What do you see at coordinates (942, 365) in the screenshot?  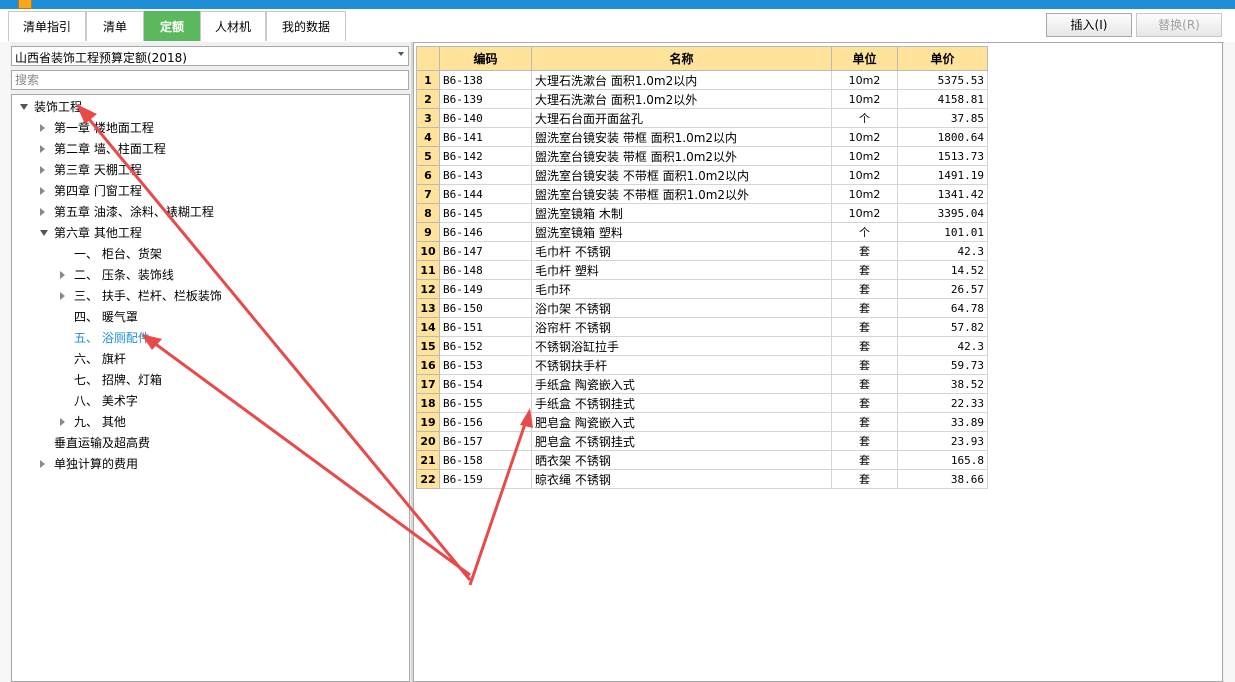 I see `cell-price: 59.73` at bounding box center [942, 365].